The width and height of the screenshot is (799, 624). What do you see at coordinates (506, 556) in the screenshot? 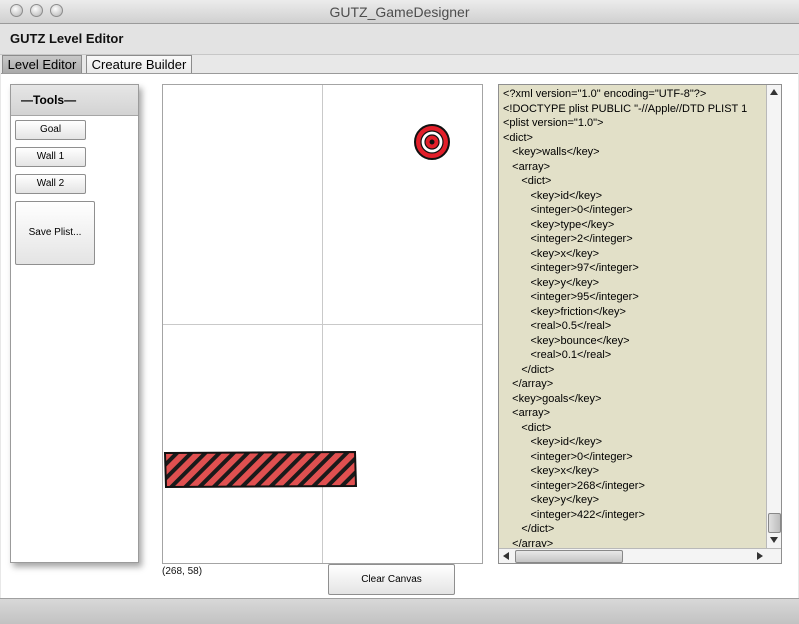
I see `scroll-left-arrow-icon` at bounding box center [506, 556].